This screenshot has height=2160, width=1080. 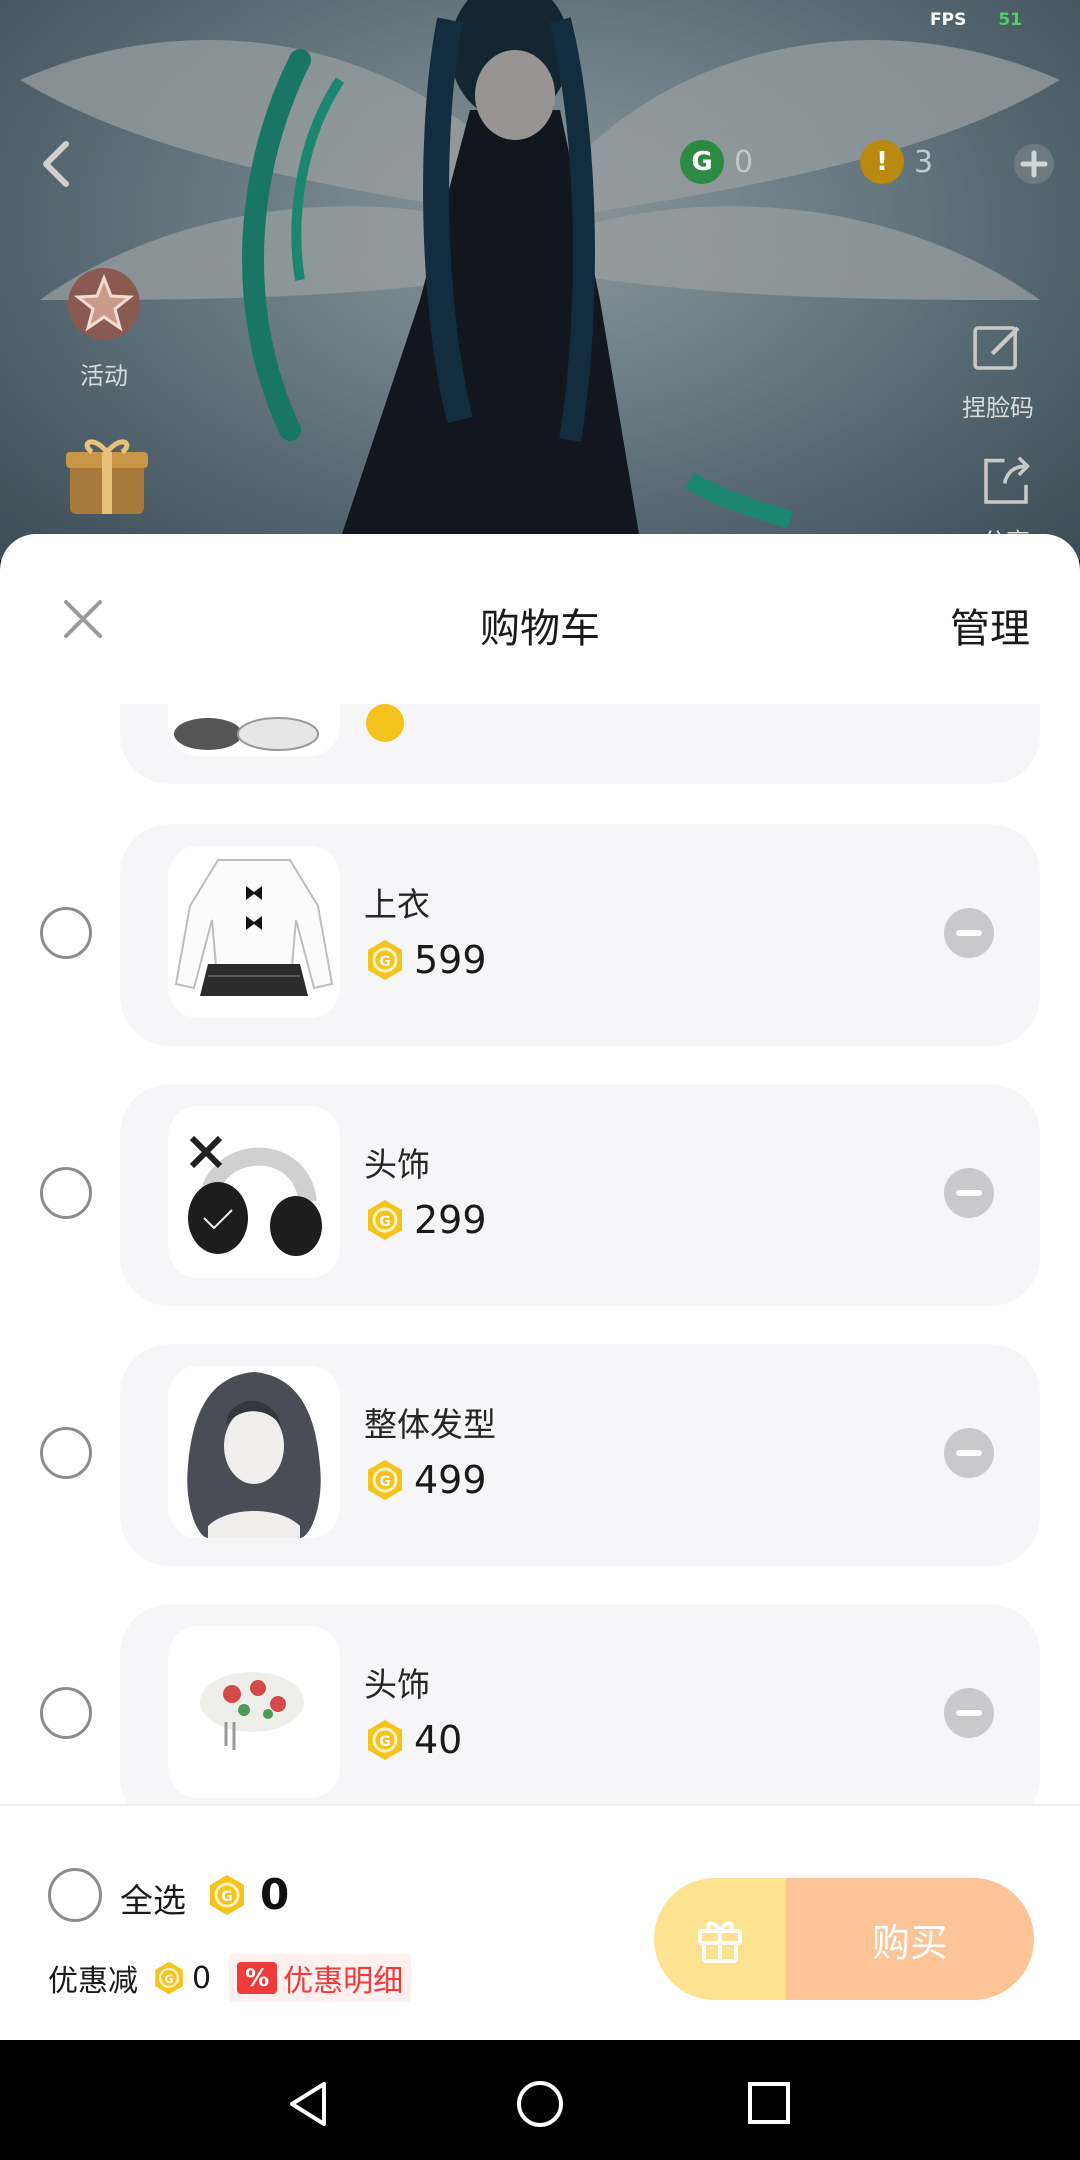 I want to click on o-coin-balance: ! 3, so click(x=896, y=162).